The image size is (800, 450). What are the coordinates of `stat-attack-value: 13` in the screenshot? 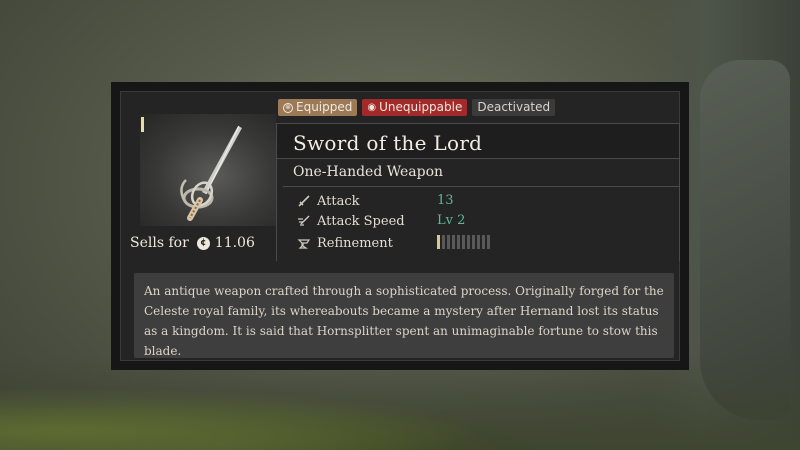 It's located at (445, 200).